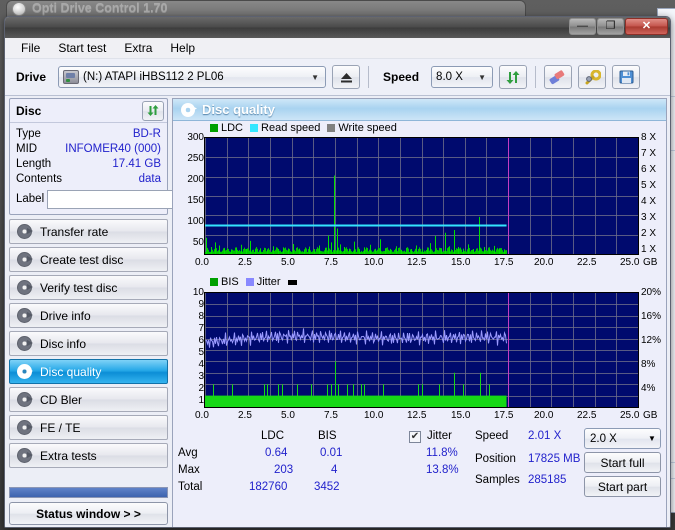 The image size is (675, 530). What do you see at coordinates (201, 328) in the screenshot?
I see `bis-ytick-7: 7` at bounding box center [201, 328].